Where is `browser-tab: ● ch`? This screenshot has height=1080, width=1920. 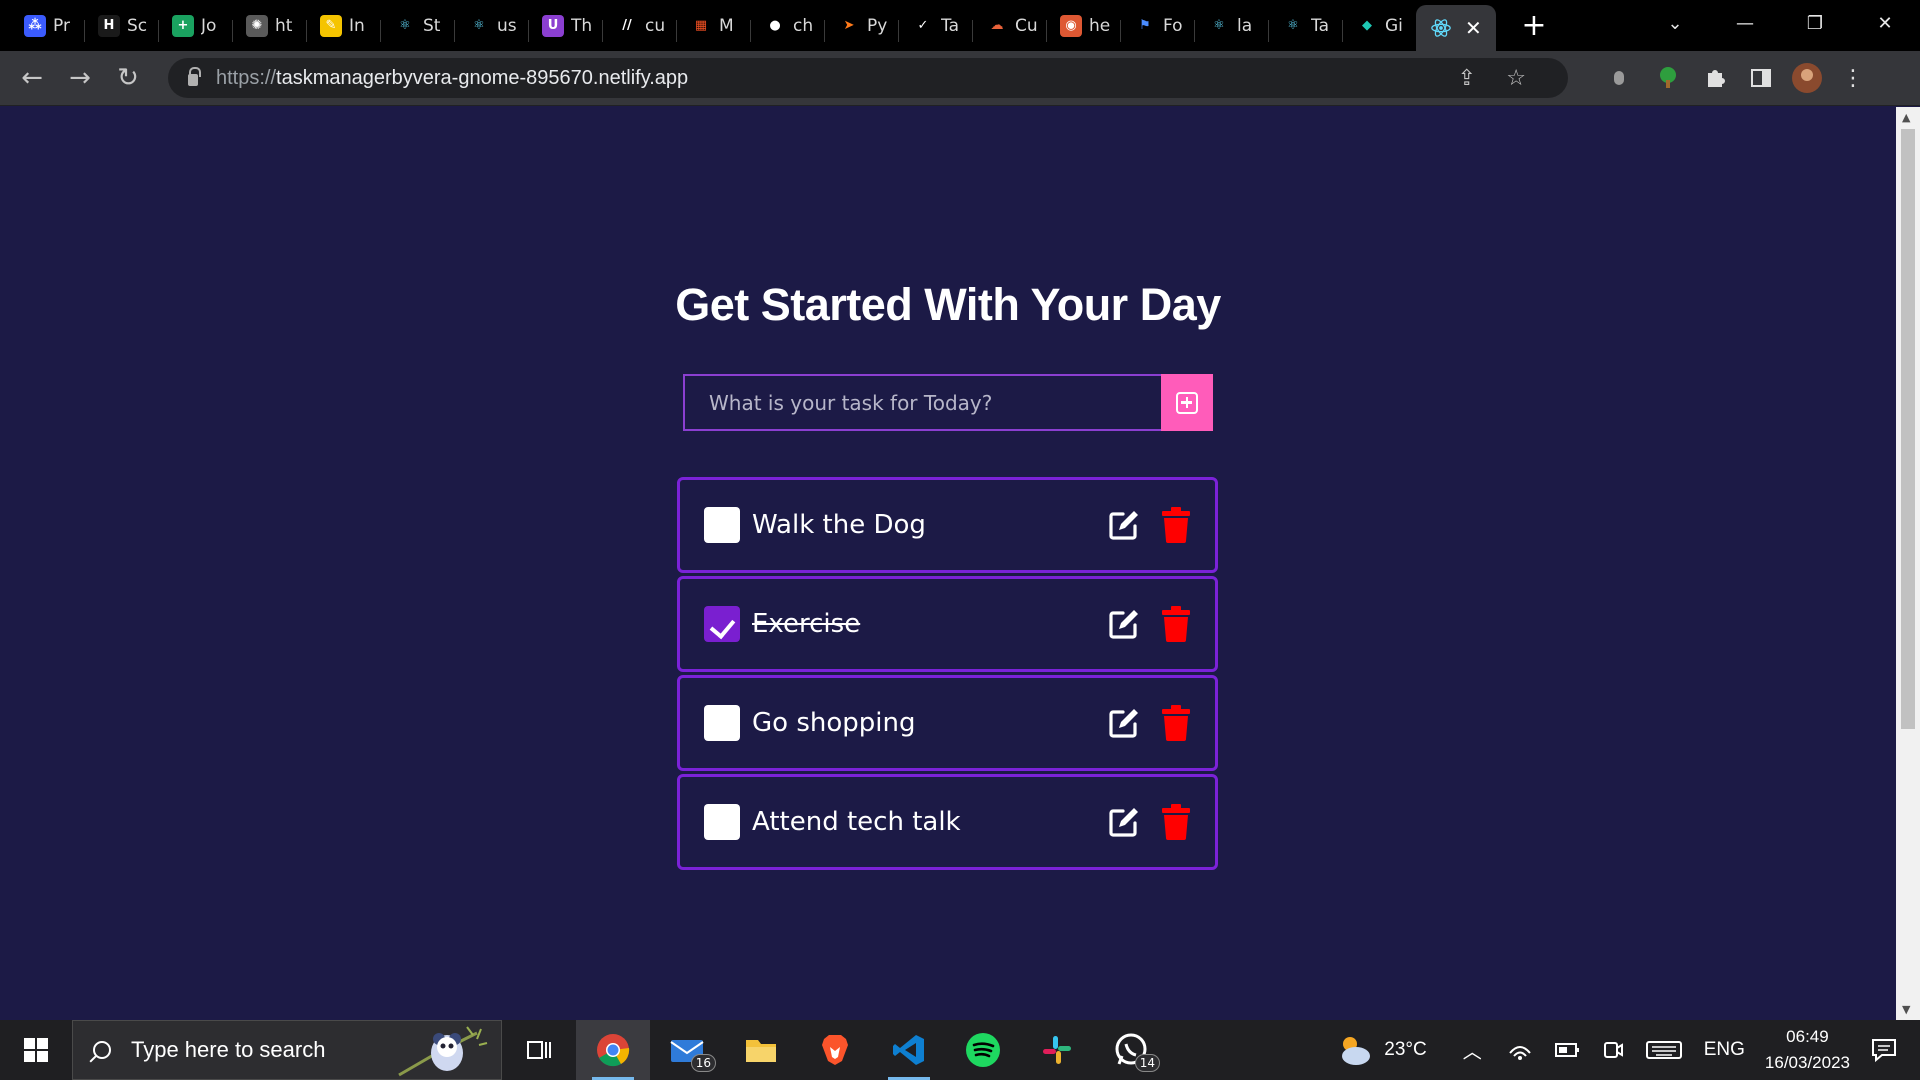 browser-tab: ● ch is located at coordinates (787, 26).